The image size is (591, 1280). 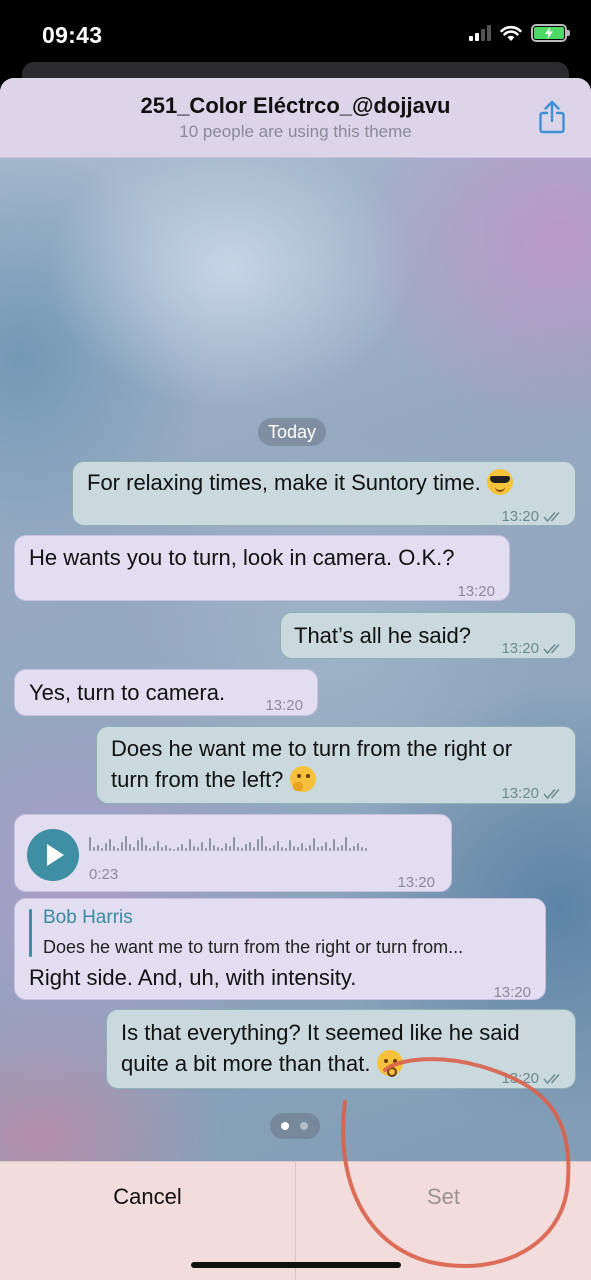 What do you see at coordinates (88, 918) in the screenshot?
I see `reply-author: Bob Harris` at bounding box center [88, 918].